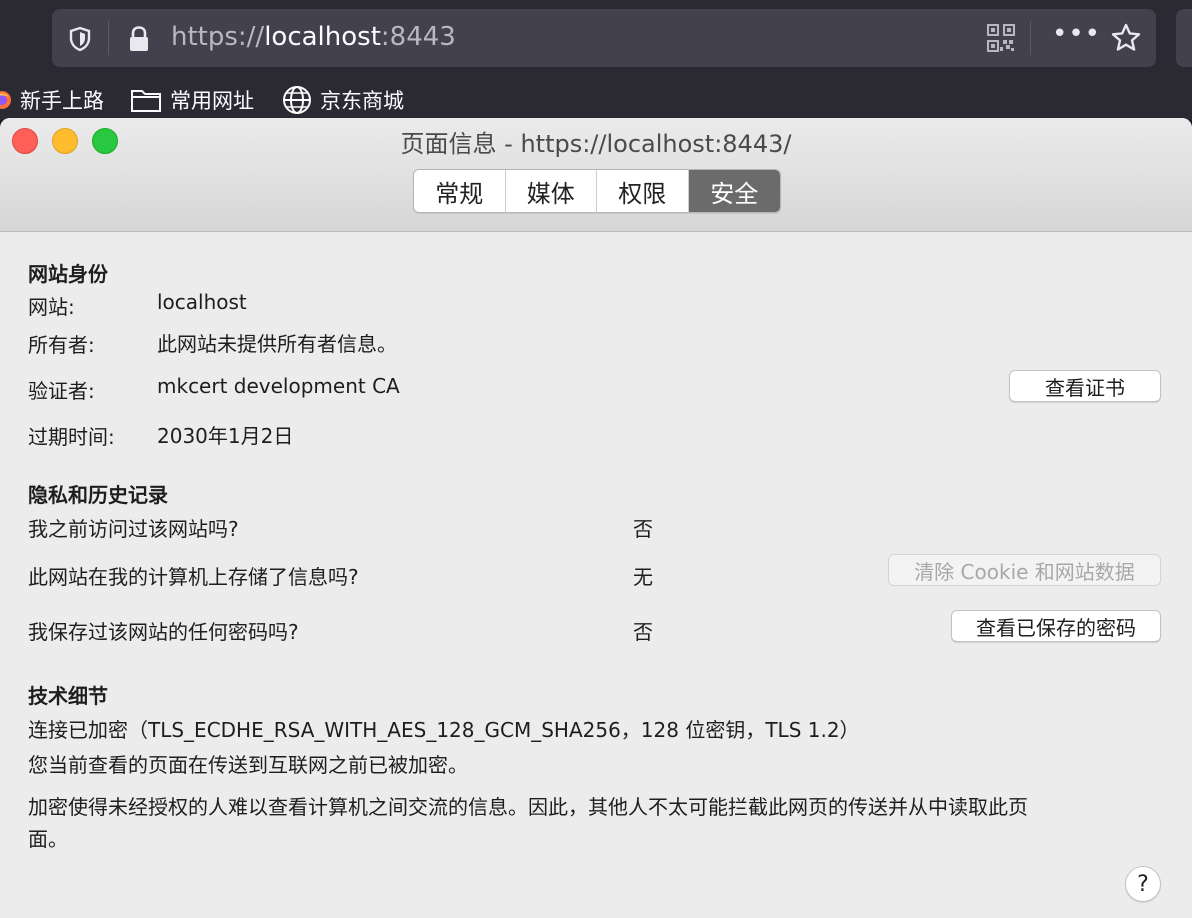 The image size is (1192, 918). I want to click on encryption-note: 您当前查看的页面在传送到互联网之前已被加密。, so click(248, 765).